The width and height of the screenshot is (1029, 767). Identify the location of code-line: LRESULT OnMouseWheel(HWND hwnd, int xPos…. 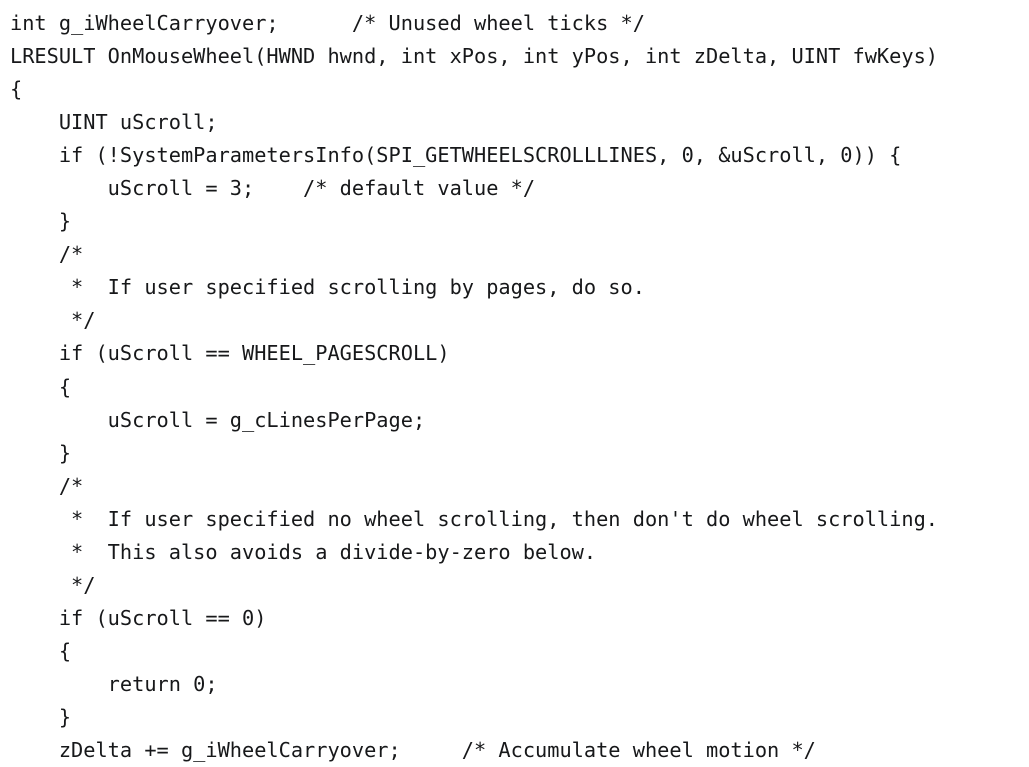
(474, 56).